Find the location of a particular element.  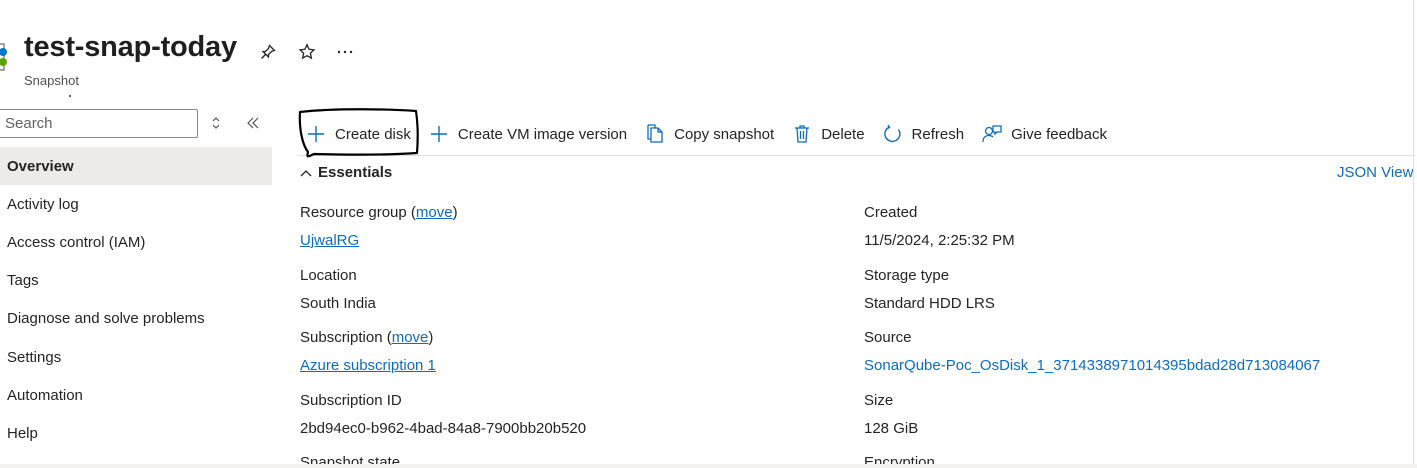

essentials-toggle: Essentials is located at coordinates (346, 172).